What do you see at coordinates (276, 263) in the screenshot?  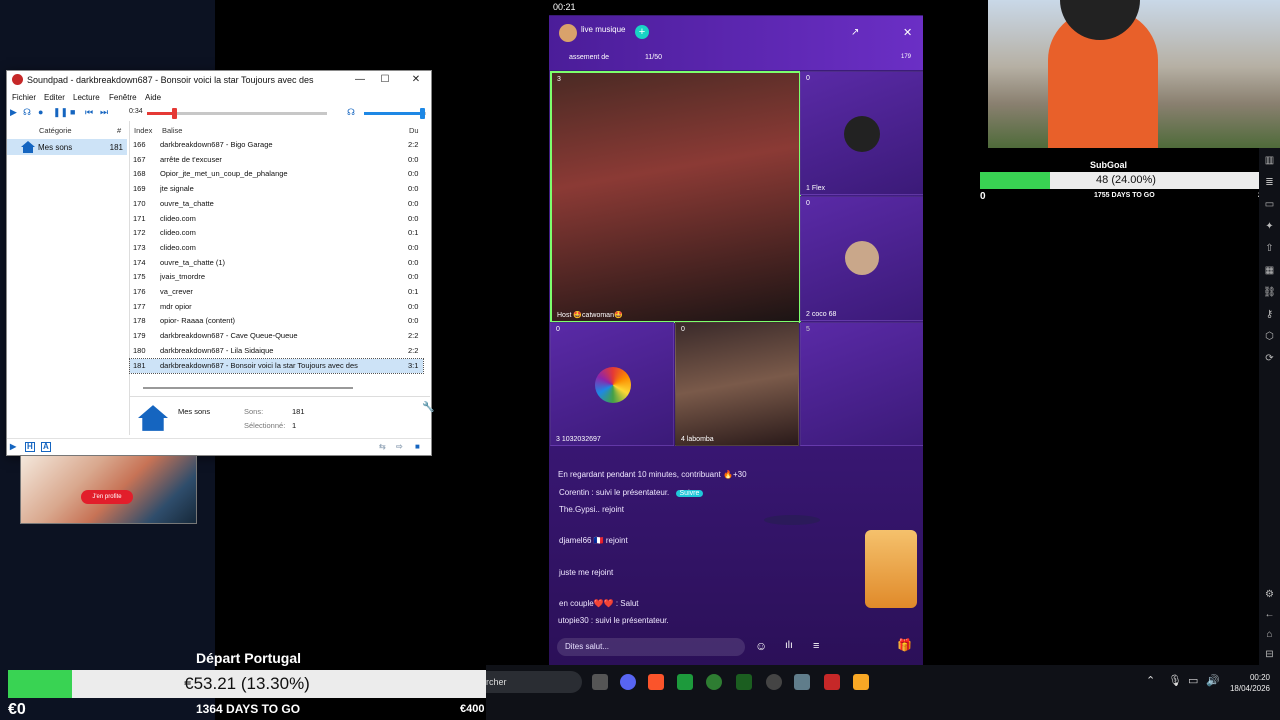 I see `sound-row: 174 ouvre_ta_chatte (1) 0:0` at bounding box center [276, 263].